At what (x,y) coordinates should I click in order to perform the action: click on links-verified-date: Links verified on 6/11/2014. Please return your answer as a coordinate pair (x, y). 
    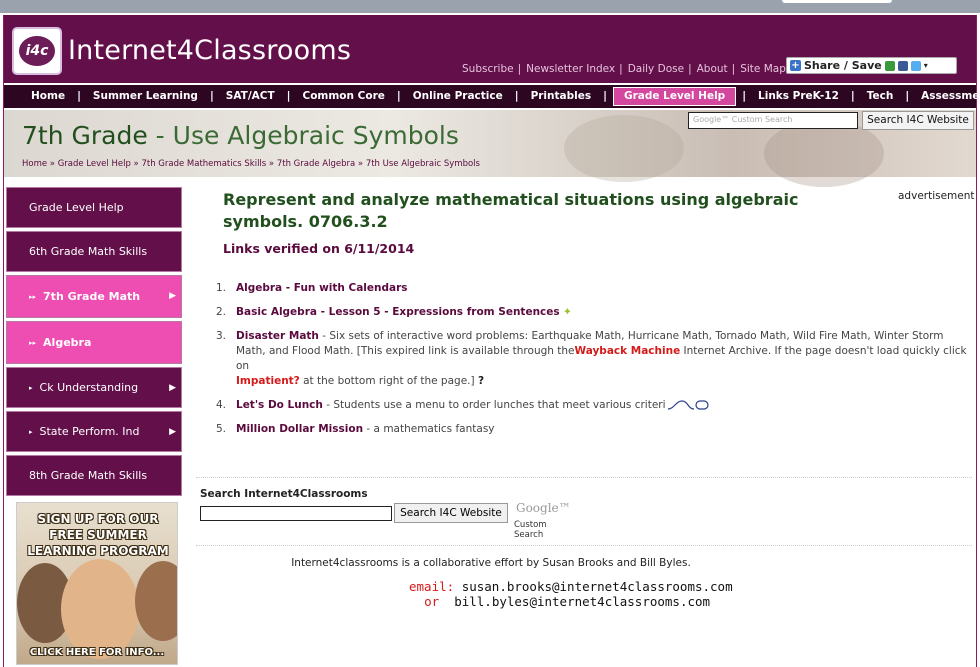
    Looking at the image, I should click on (319, 248).